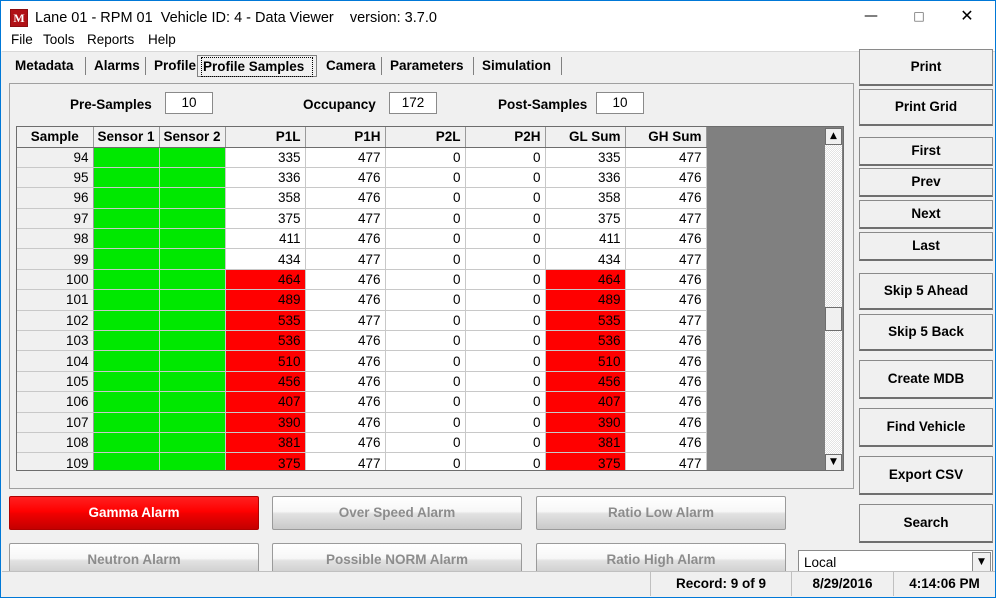 The width and height of the screenshot is (996, 598). What do you see at coordinates (926, 182) in the screenshot?
I see `prev-button: Prev` at bounding box center [926, 182].